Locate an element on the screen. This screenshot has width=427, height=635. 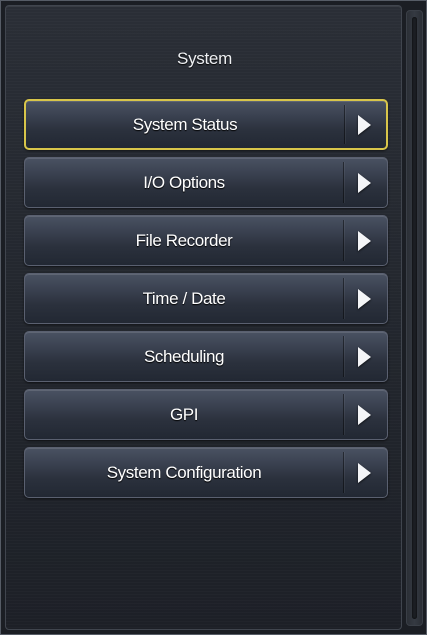
menu-button-label: System Status is located at coordinates (185, 124).